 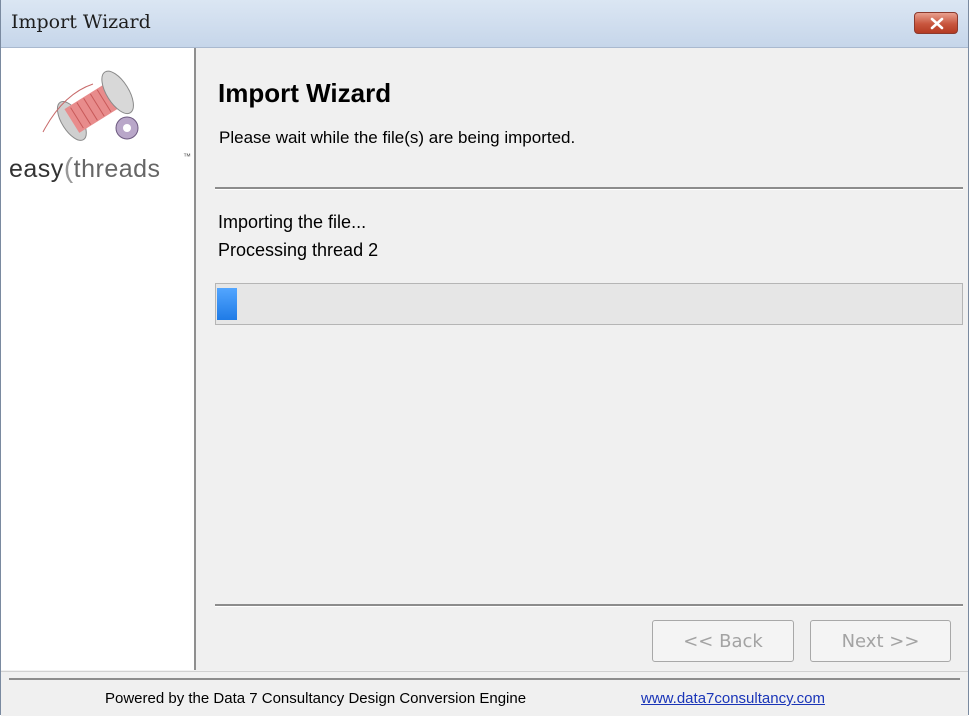 I want to click on header-divider, so click(x=589, y=188).